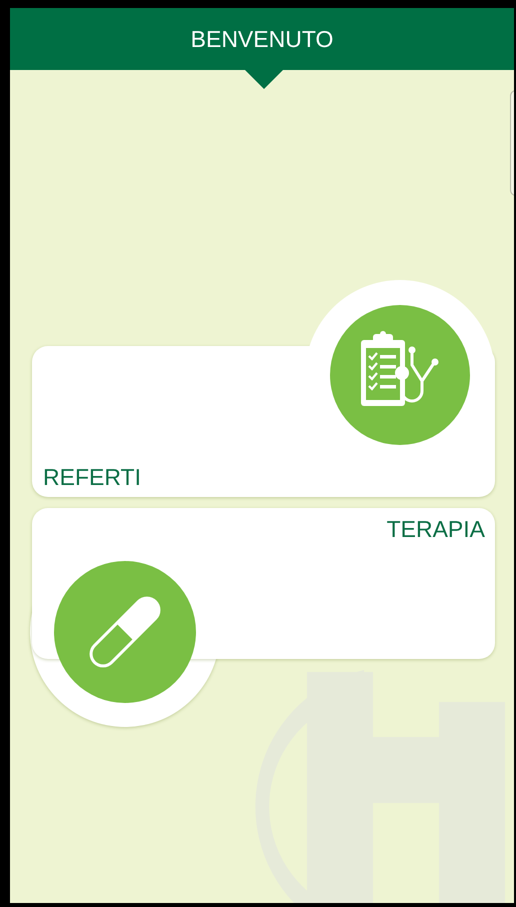 The width and height of the screenshot is (516, 907). I want to click on menu-label: TERAPIA, so click(435, 529).